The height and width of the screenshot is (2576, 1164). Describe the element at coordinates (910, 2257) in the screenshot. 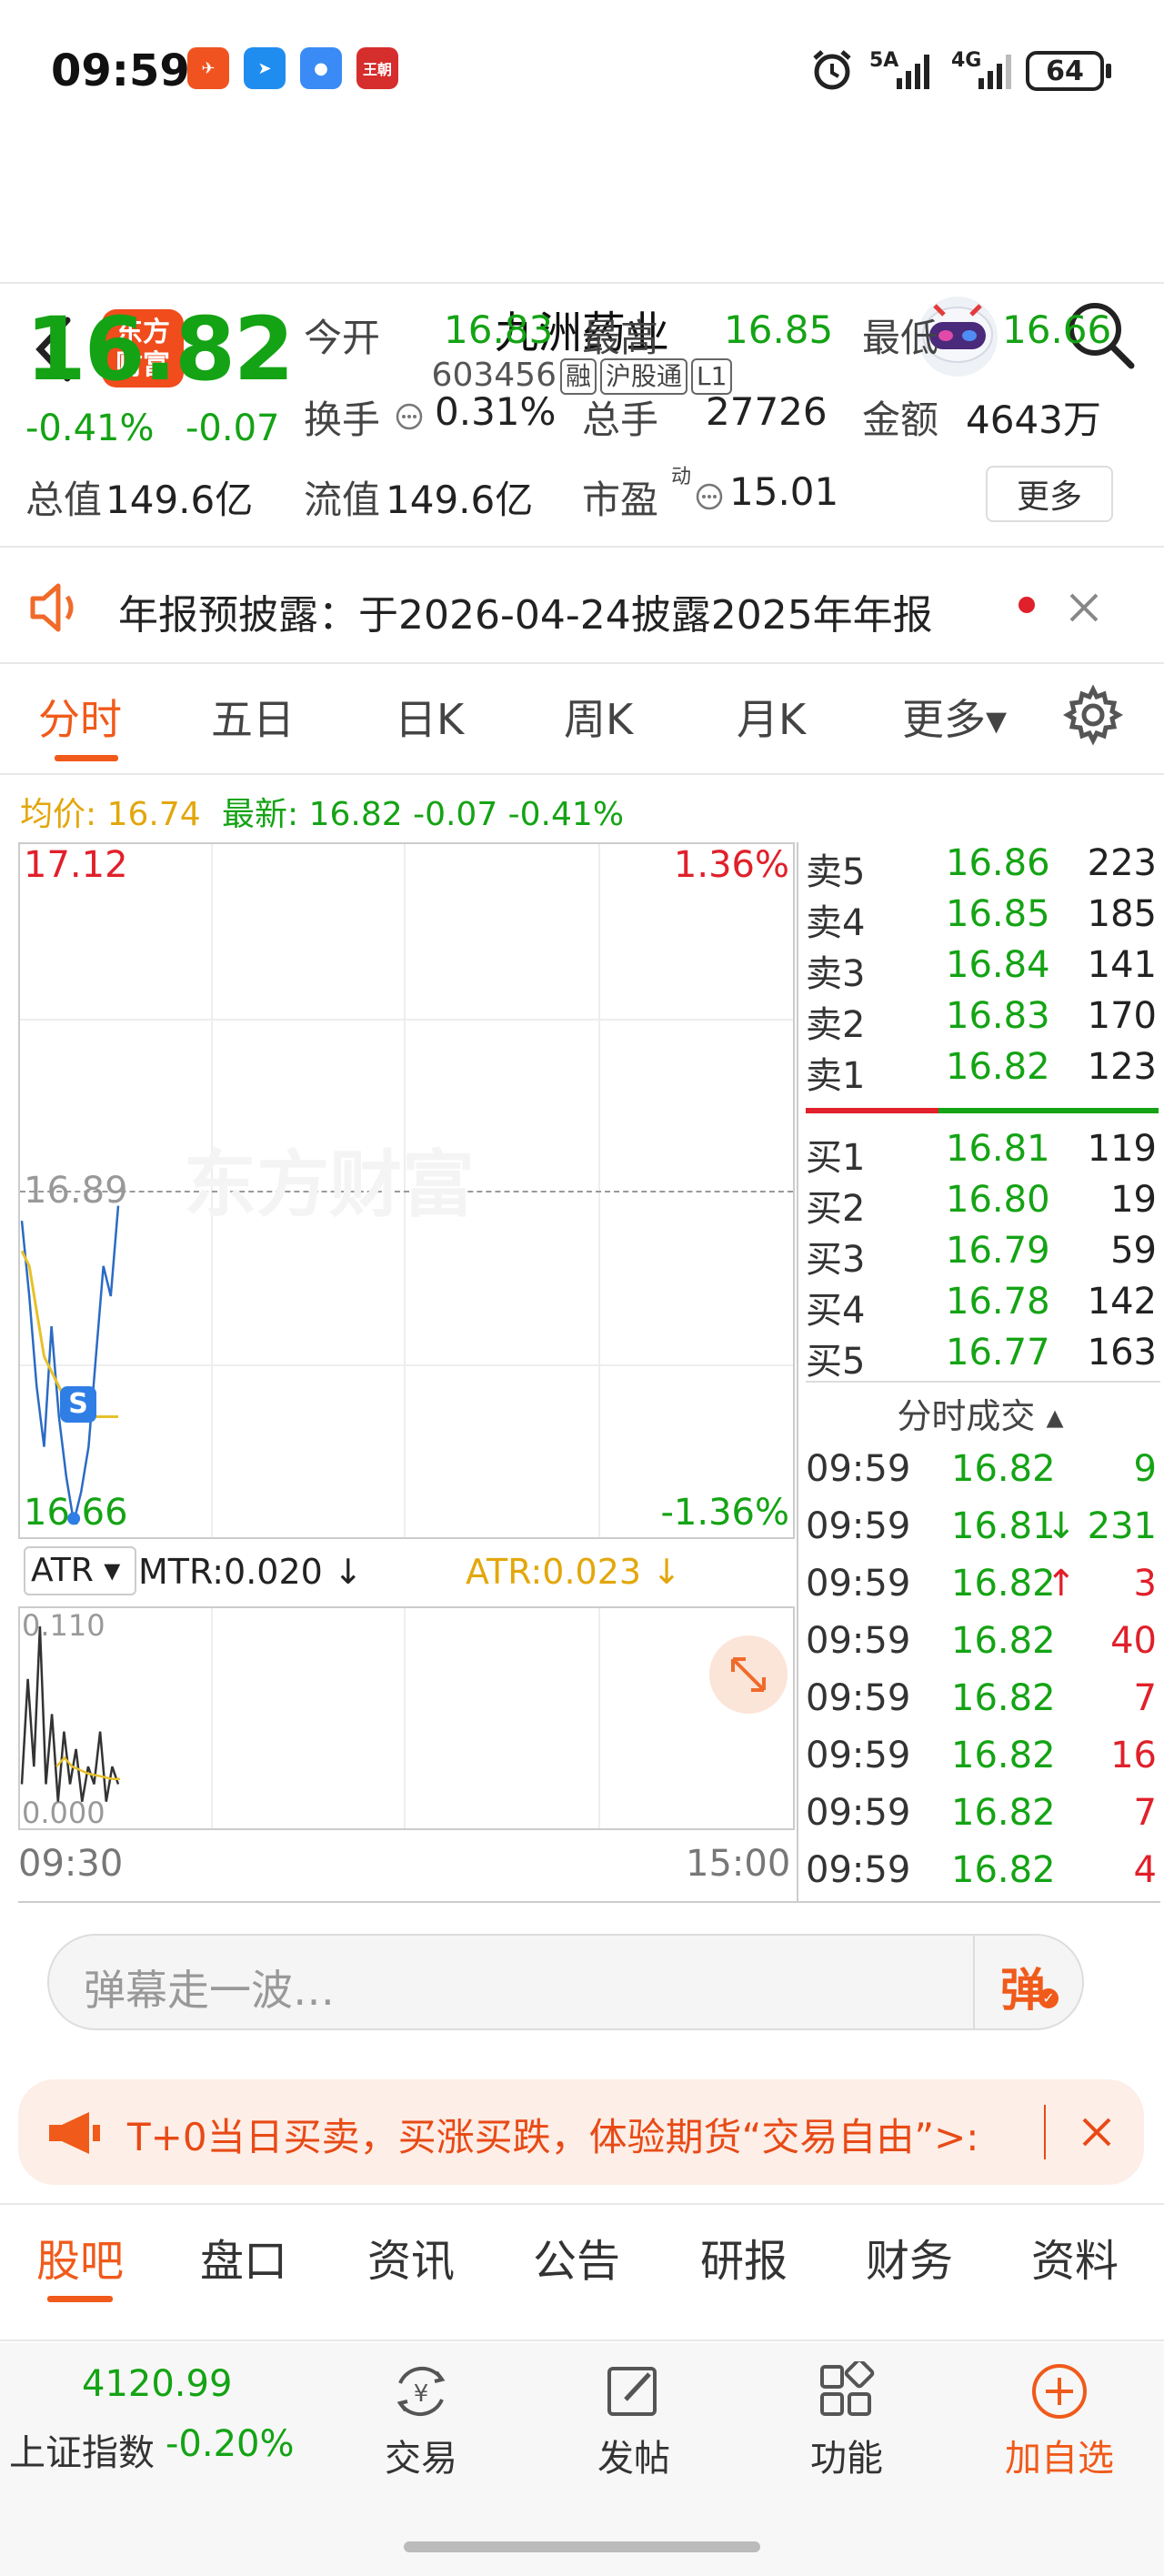

I see `tab-finance: 财务` at that location.